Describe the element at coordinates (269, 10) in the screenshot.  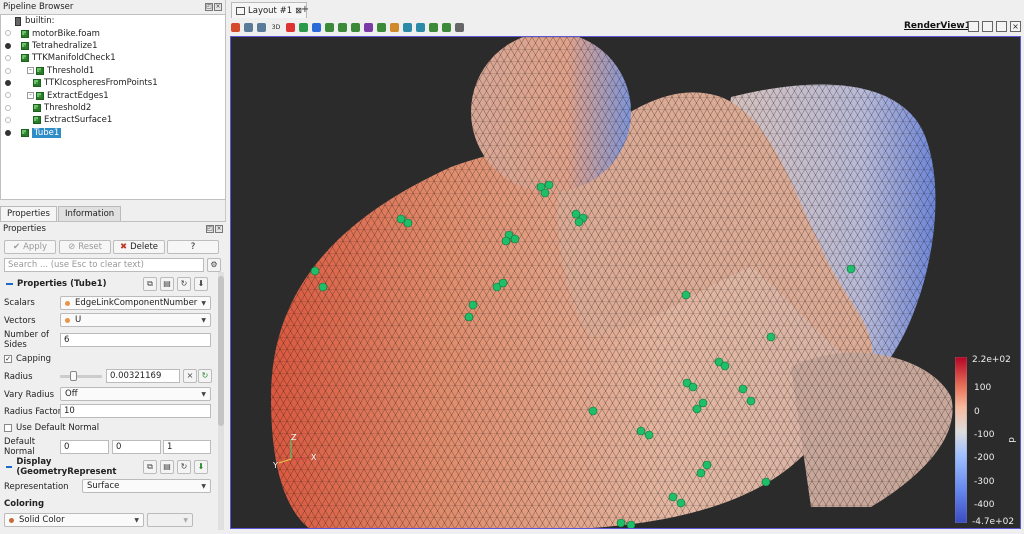
I see `layout-tab: Layout #1 ⊠` at that location.